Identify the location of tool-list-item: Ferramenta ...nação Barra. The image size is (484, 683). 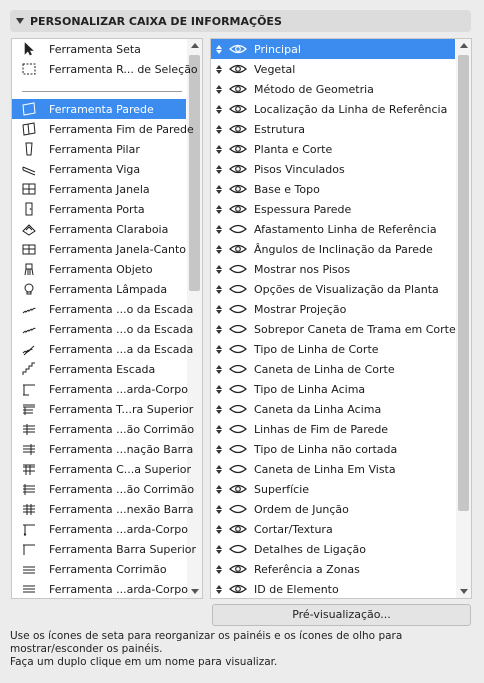
(102, 449).